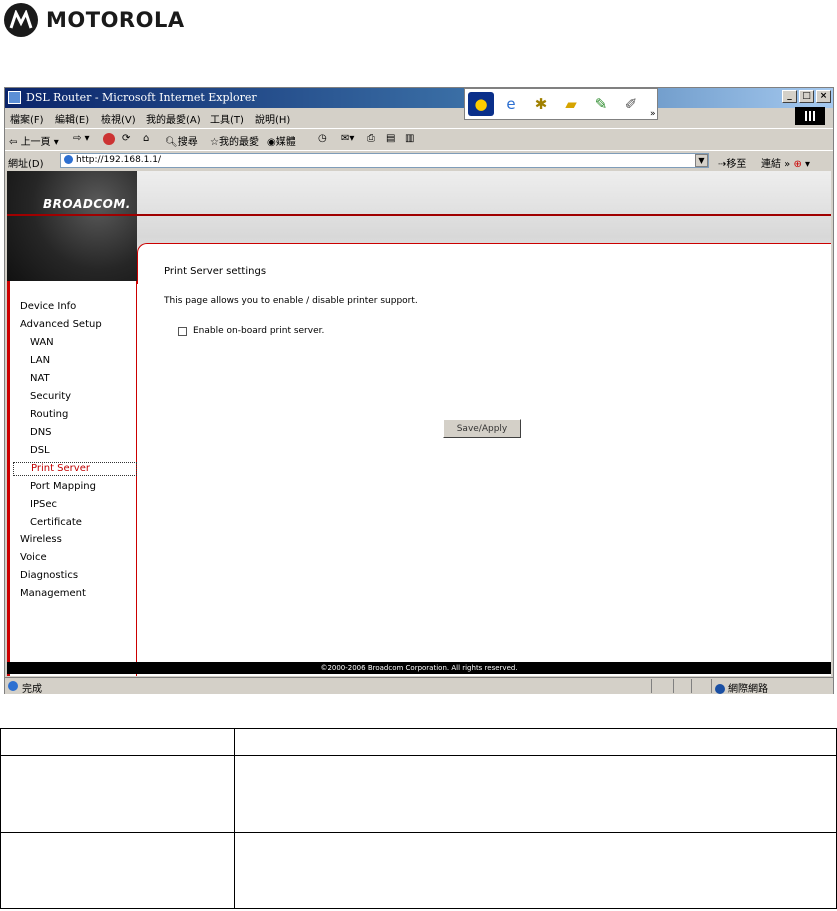 Image resolution: width=837 pixels, height=911 pixels. What do you see at coordinates (541, 104) in the screenshot?
I see `settings-icon: ✱` at bounding box center [541, 104].